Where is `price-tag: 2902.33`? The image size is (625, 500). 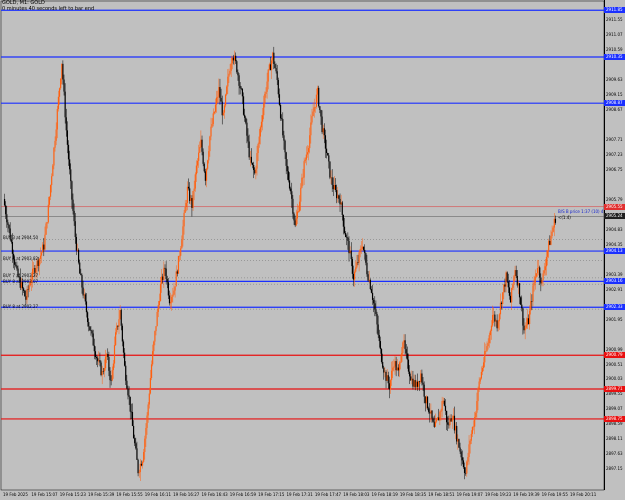 price-tag: 2902.33 is located at coordinates (614, 307).